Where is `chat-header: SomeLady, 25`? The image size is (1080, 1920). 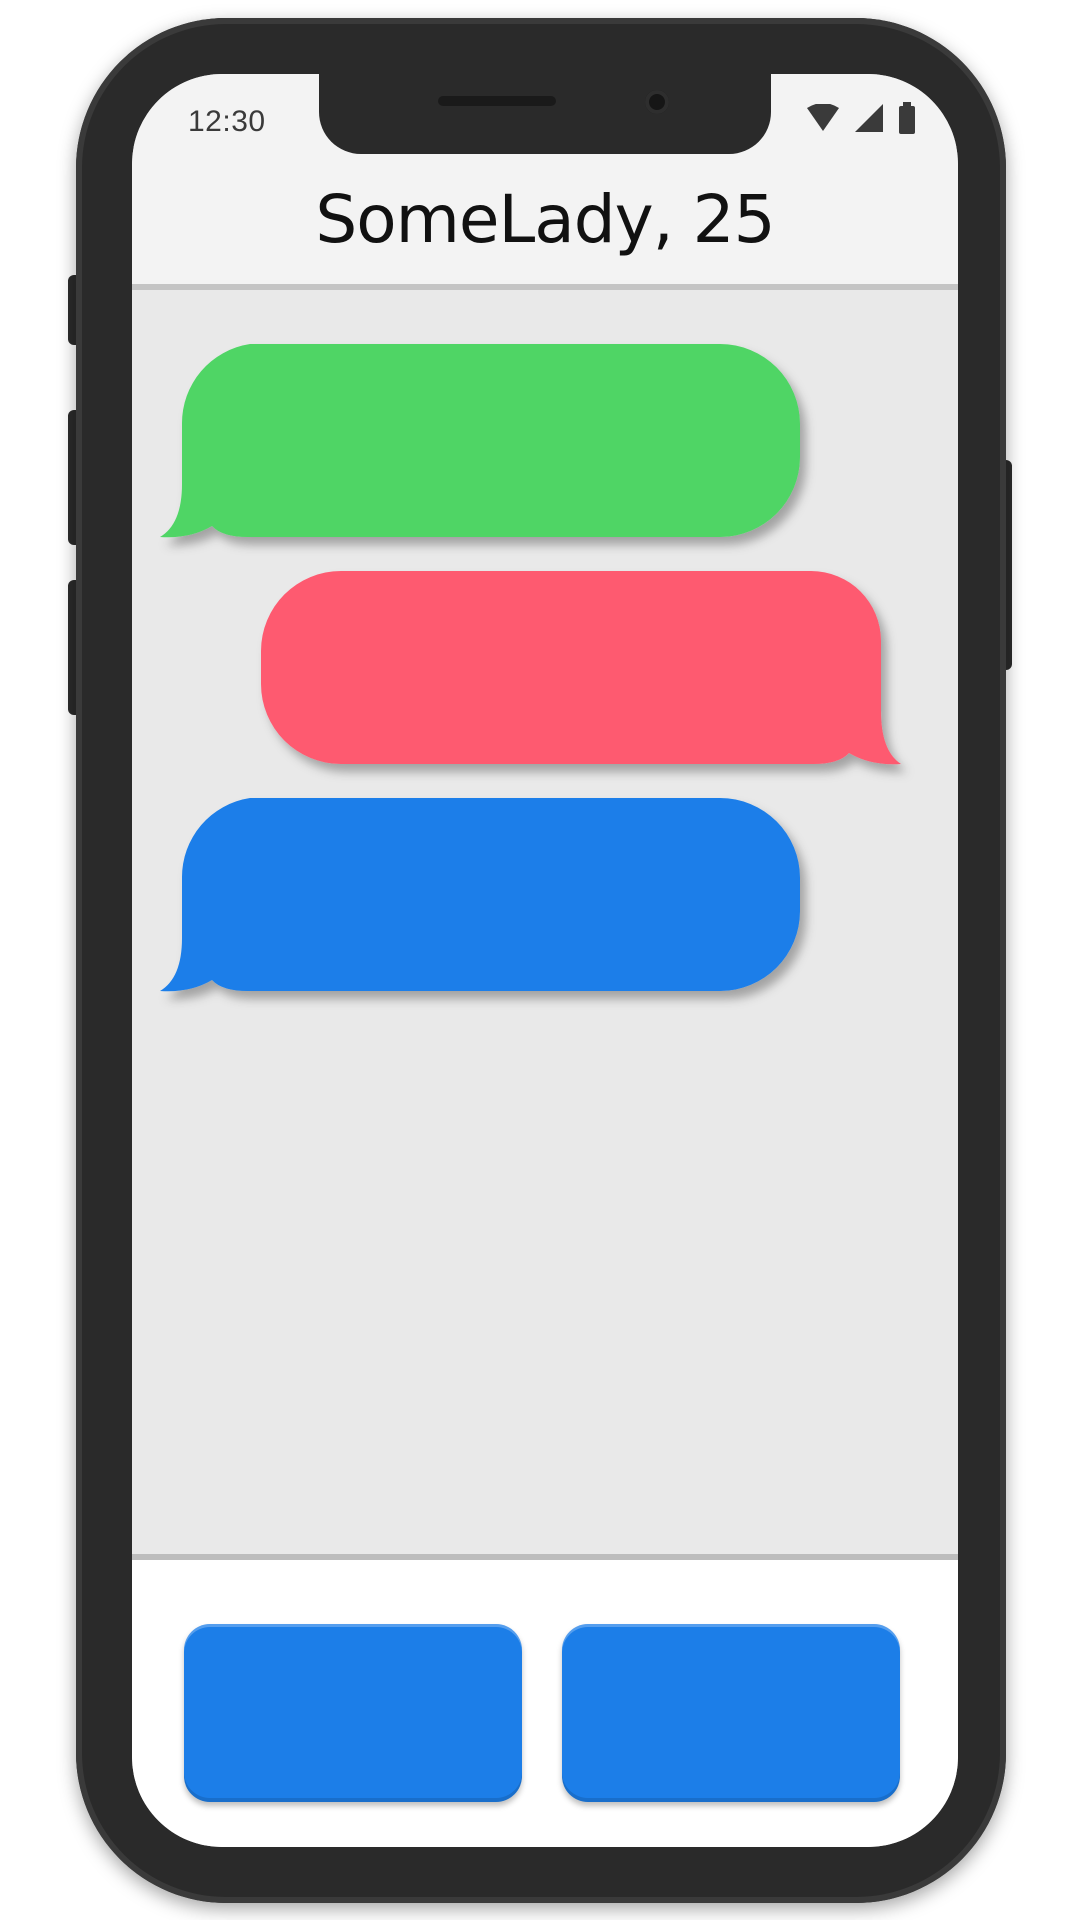 chat-header: SomeLady, 25 is located at coordinates (545, 222).